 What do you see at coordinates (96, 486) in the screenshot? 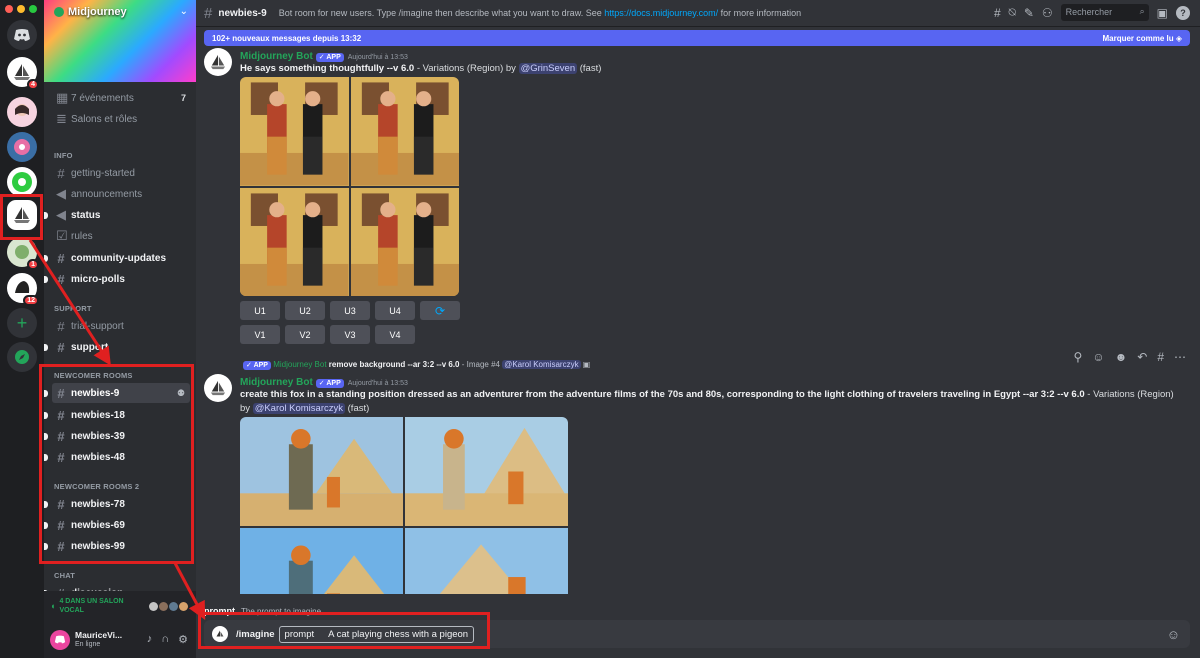
I see `category-newcomer-rooms-2: NEWCOMER ROOMS 2` at bounding box center [96, 486].